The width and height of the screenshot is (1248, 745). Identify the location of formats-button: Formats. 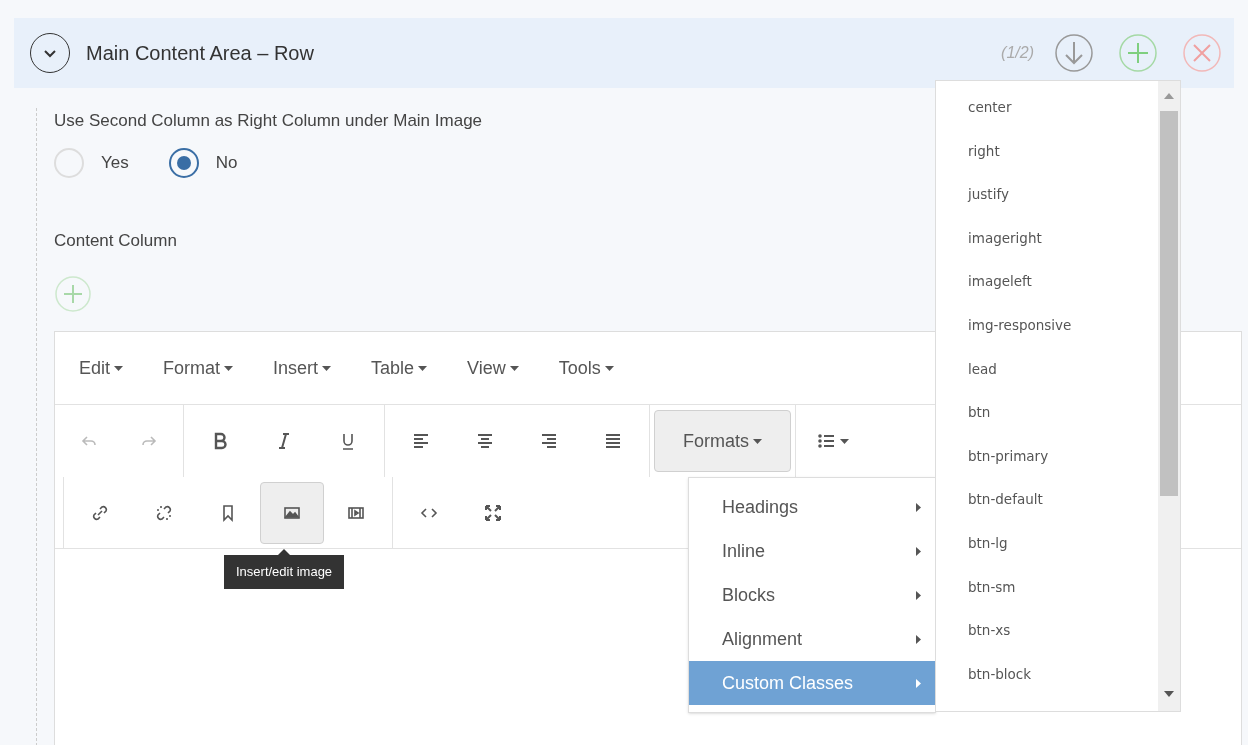
(722, 441).